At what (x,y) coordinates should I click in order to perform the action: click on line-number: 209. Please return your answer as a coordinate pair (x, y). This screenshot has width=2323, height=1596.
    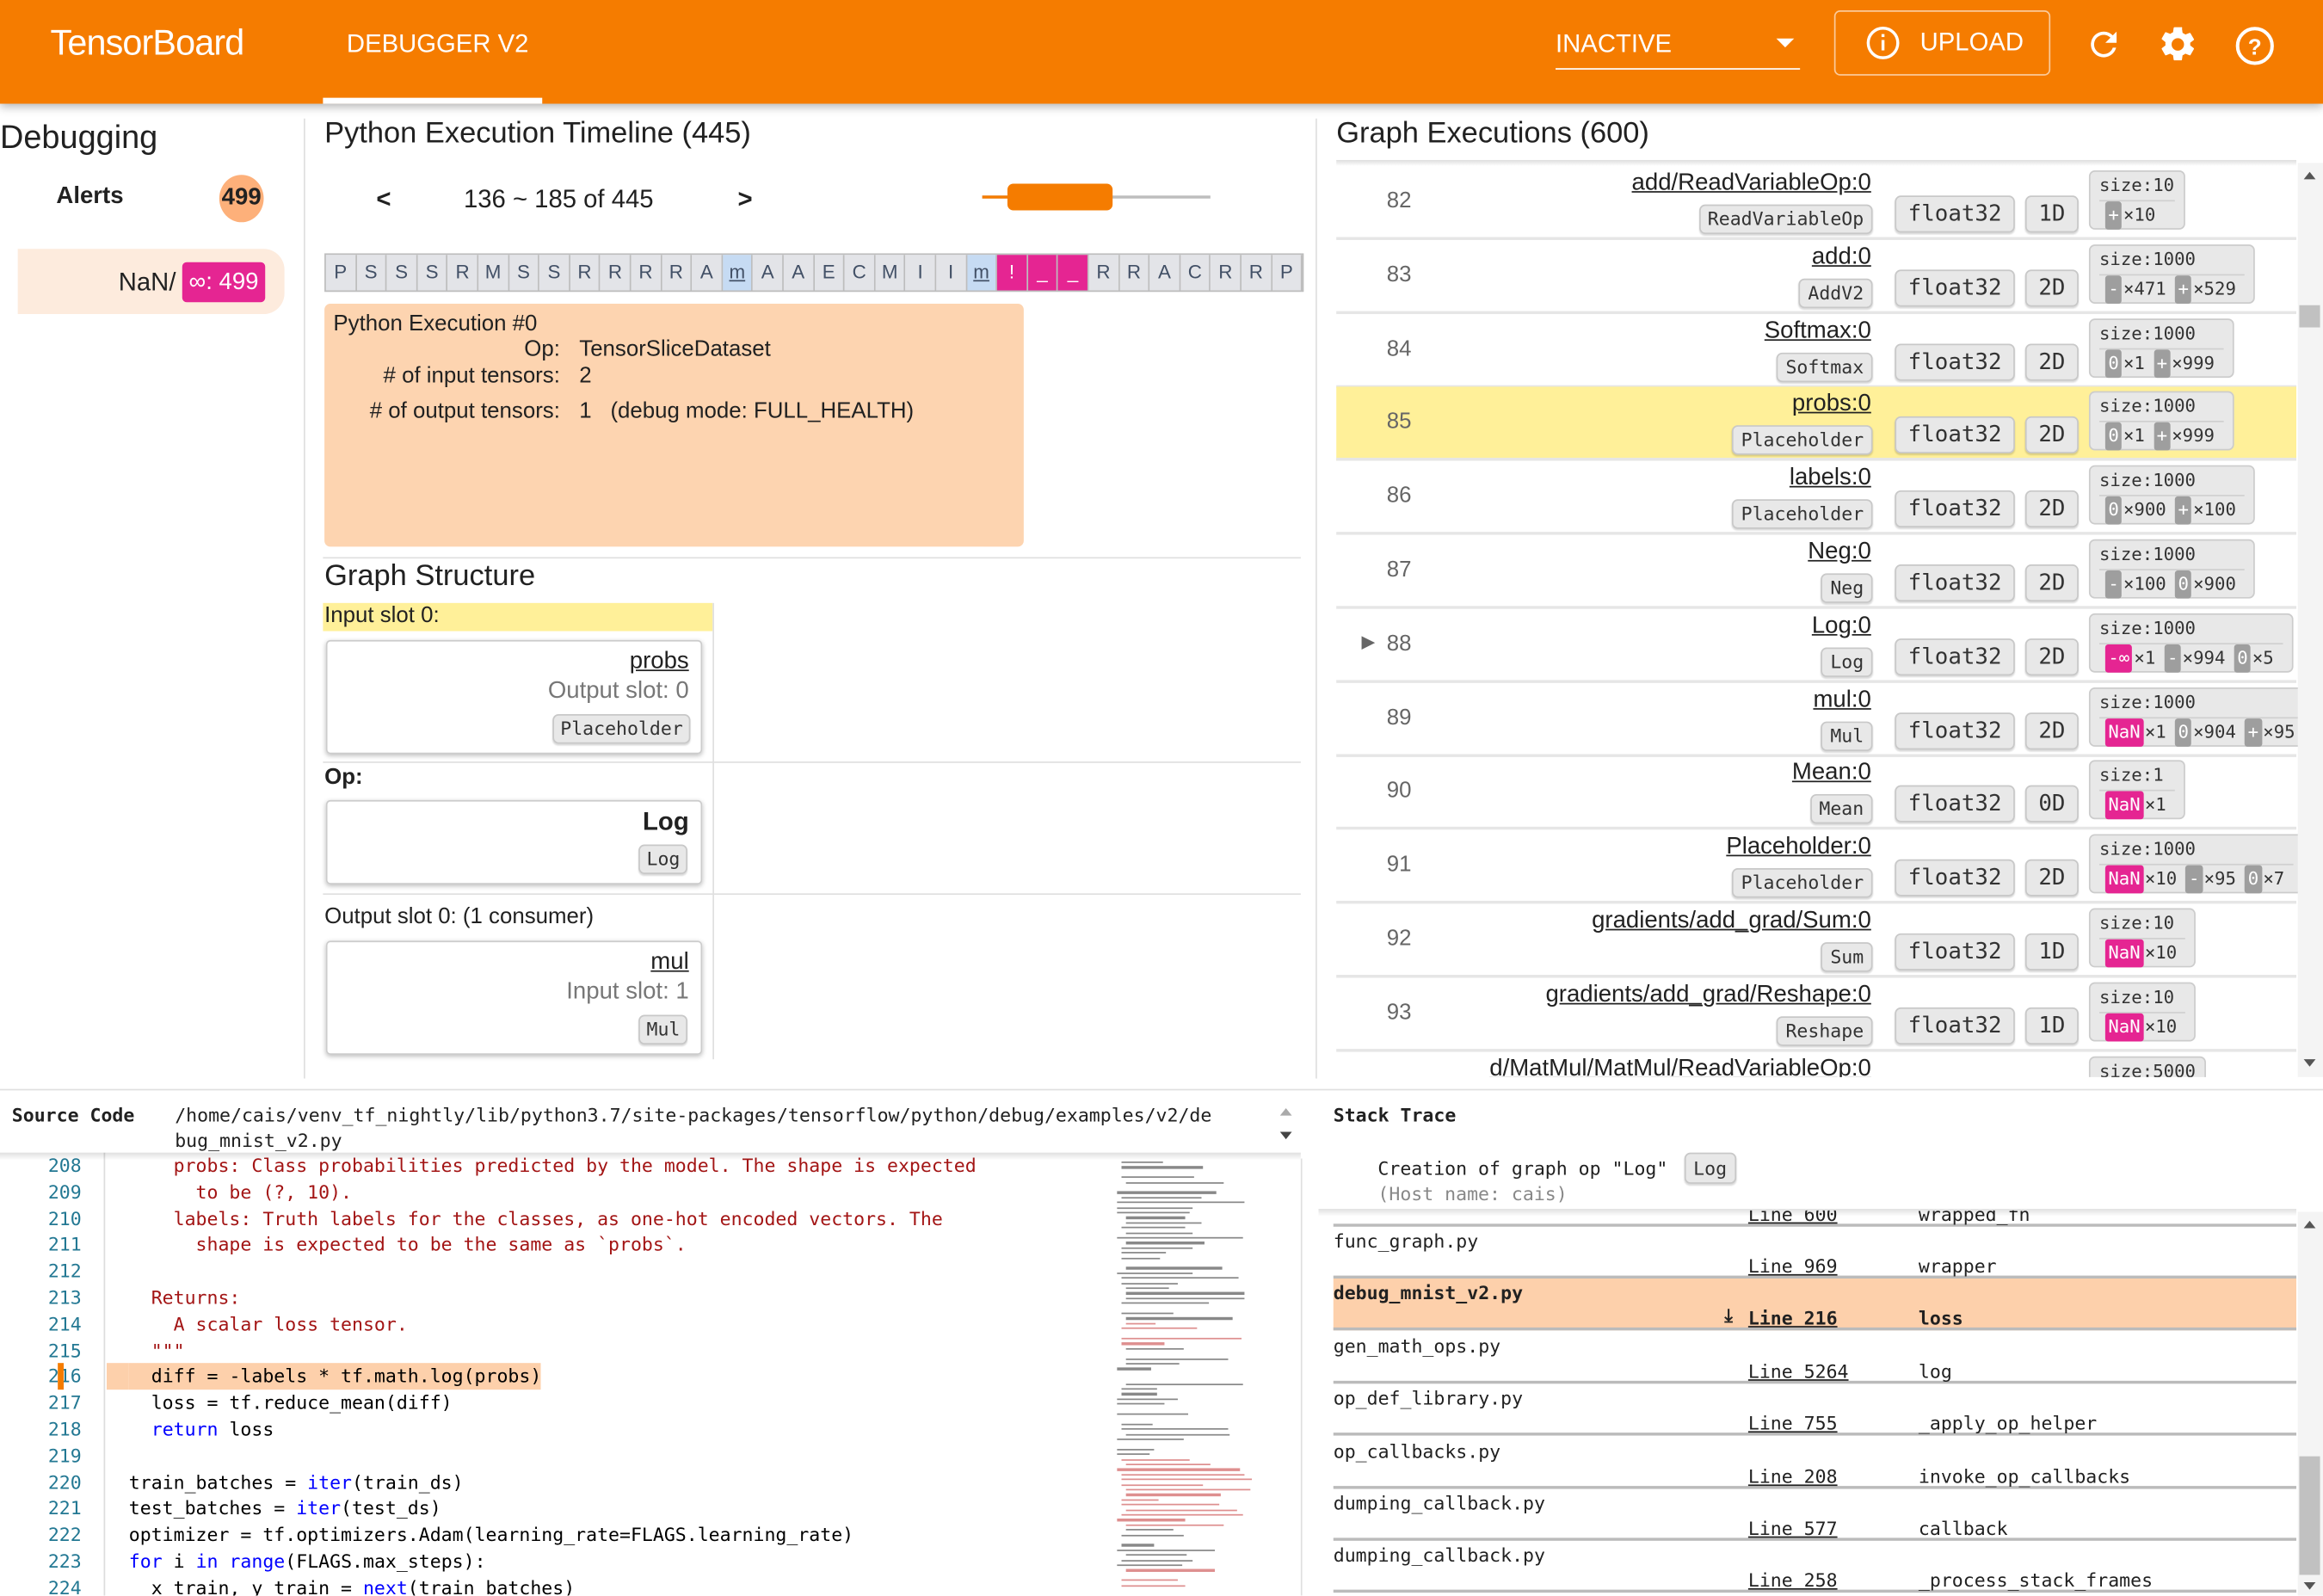
    Looking at the image, I should click on (64, 1191).